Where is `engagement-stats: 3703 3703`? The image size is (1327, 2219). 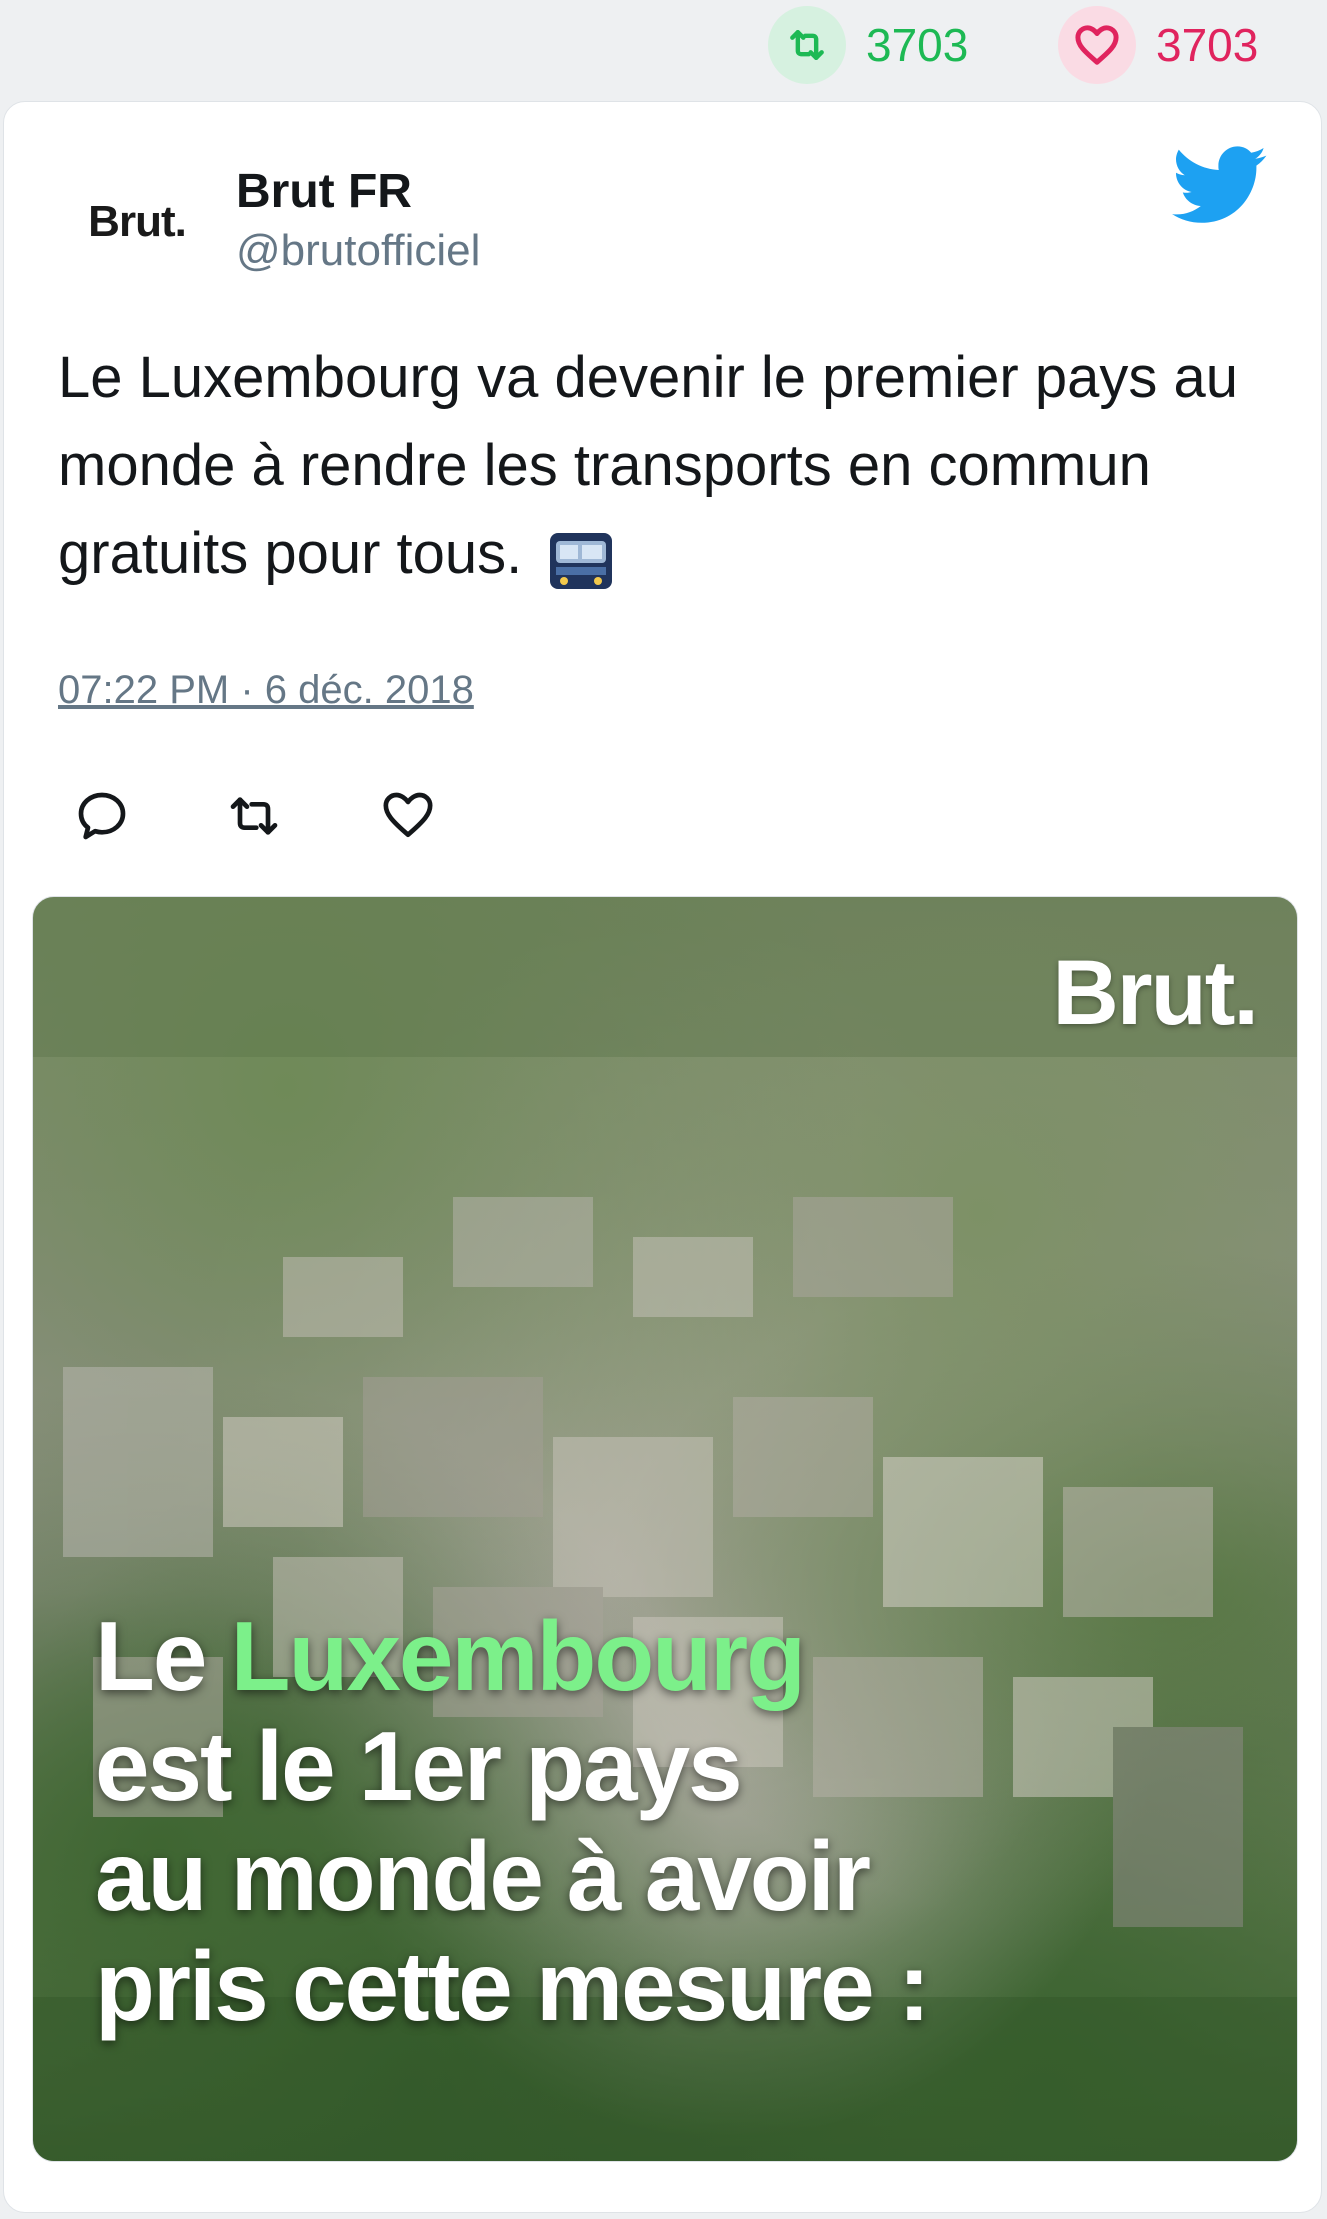 engagement-stats: 3703 3703 is located at coordinates (663, 50).